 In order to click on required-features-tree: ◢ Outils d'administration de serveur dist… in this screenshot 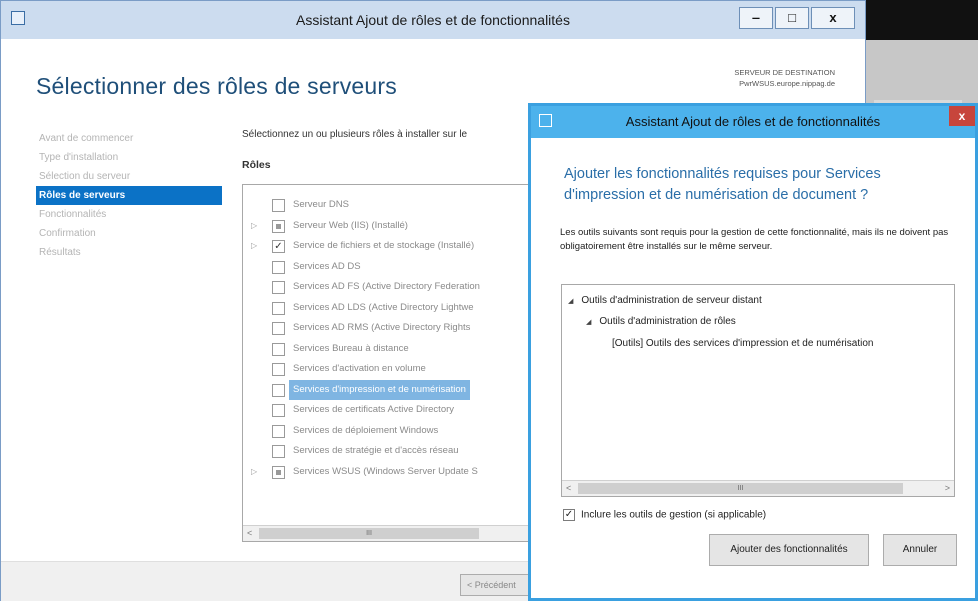, I will do `click(758, 390)`.